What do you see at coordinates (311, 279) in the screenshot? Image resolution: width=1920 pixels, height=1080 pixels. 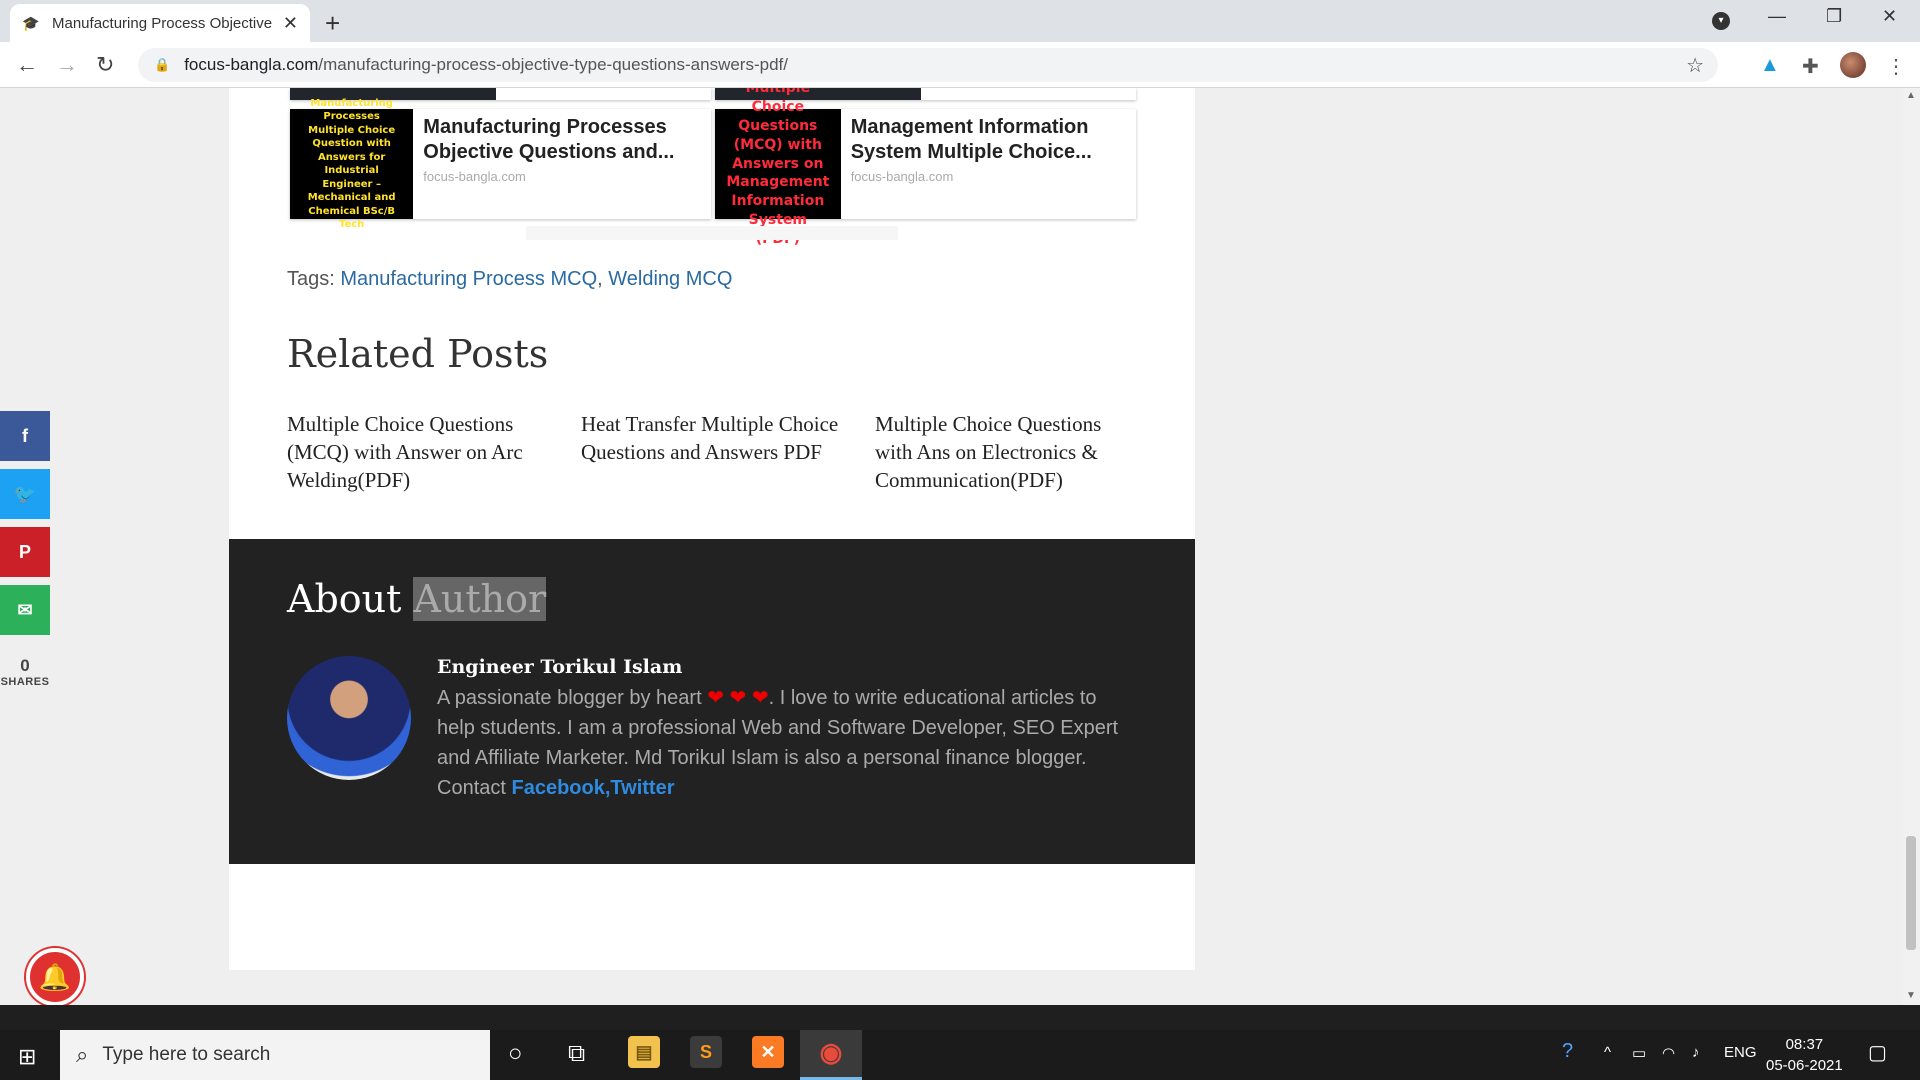 I see `tags-label: Tags:` at bounding box center [311, 279].